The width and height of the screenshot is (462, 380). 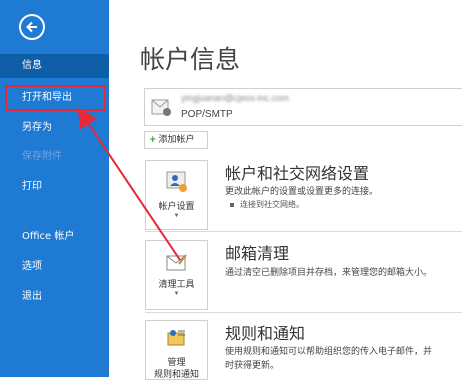 What do you see at coordinates (54, 297) in the screenshot?
I see `sidebar-item-exit: 退出` at bounding box center [54, 297].